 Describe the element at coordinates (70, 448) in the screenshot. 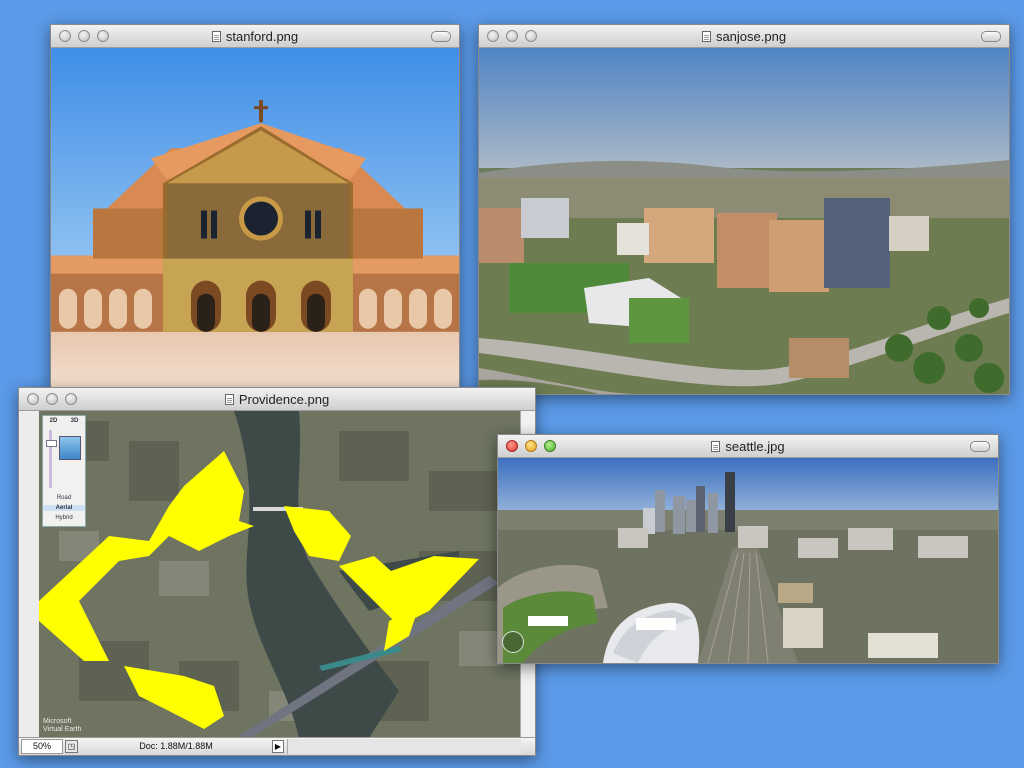

I see `view-thumbnail-icon` at that location.